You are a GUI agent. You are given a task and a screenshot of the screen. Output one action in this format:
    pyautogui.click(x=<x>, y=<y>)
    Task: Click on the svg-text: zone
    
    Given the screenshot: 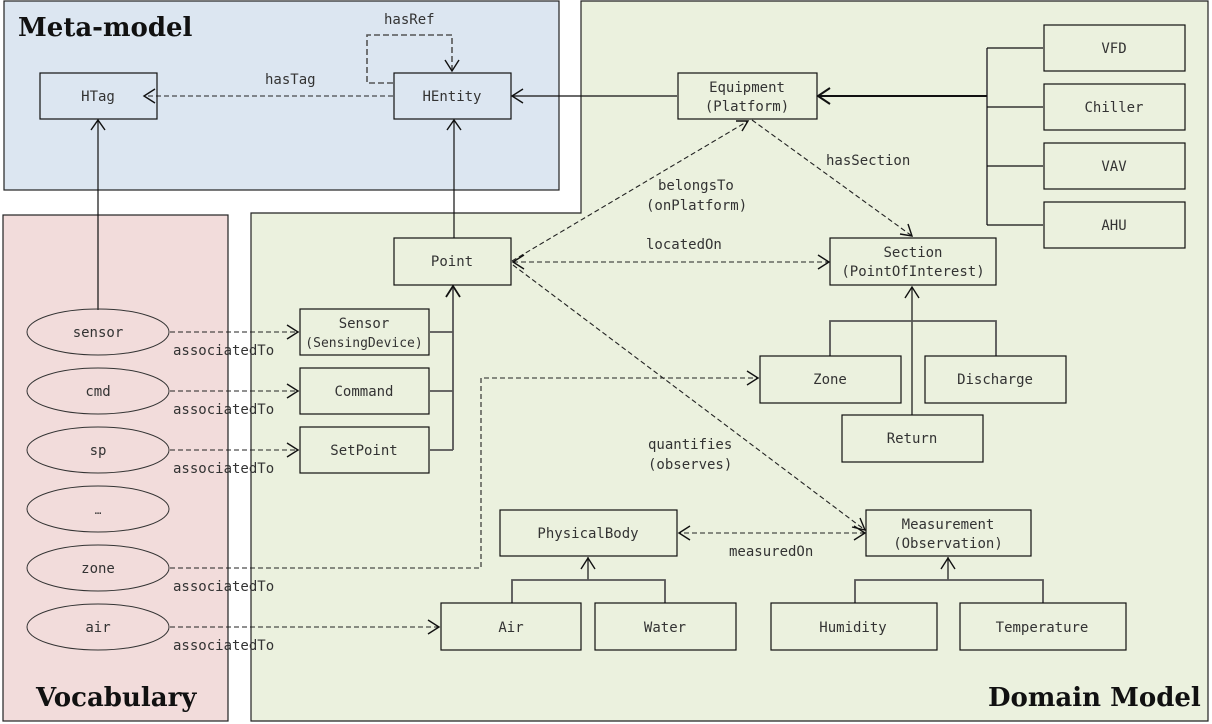 What is the action you would take?
    pyautogui.click(x=98, y=569)
    